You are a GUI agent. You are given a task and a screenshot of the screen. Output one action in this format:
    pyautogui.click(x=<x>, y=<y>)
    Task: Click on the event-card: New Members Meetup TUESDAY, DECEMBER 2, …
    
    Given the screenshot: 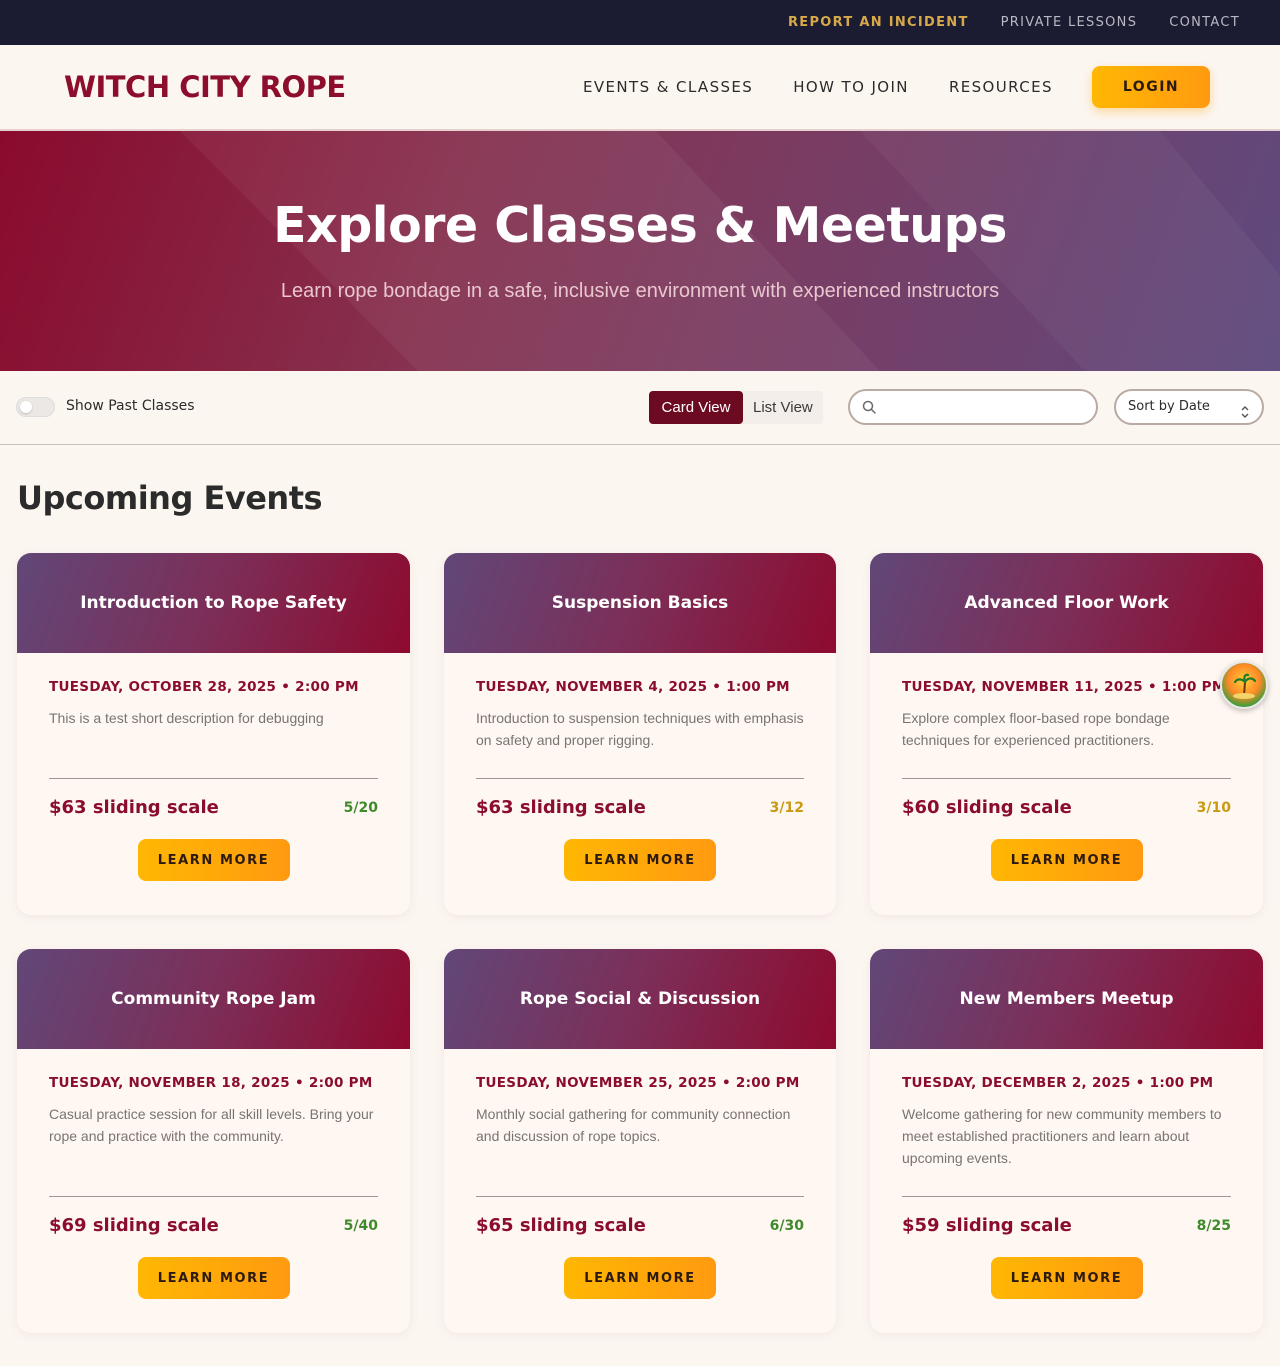 What is the action you would take?
    pyautogui.click(x=1066, y=1141)
    